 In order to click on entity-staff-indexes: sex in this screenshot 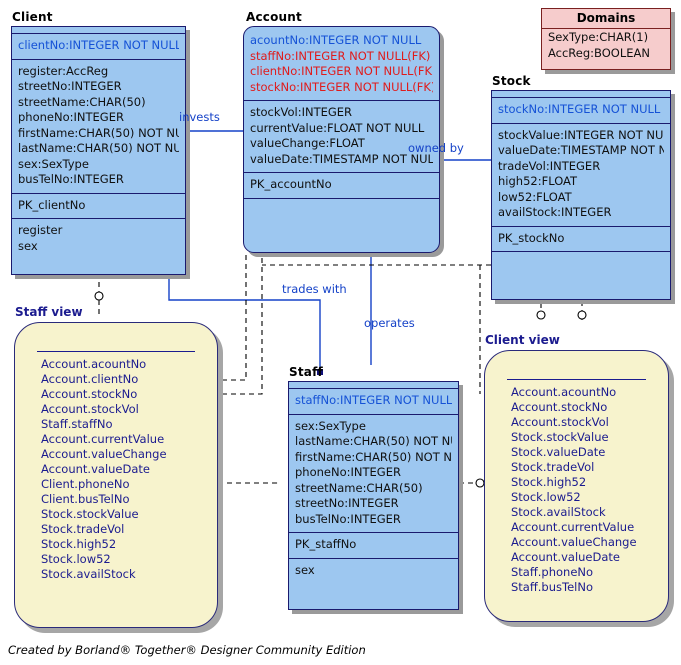, I will do `click(373, 583)`.